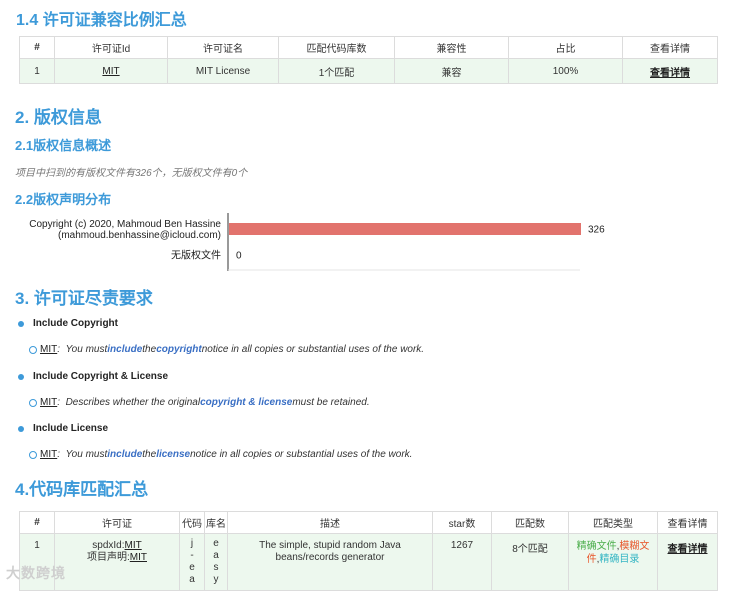 This screenshot has width=744, height=591. Describe the element at coordinates (108, 557) in the screenshot. I see `decl-label: 项目声明:` at that location.